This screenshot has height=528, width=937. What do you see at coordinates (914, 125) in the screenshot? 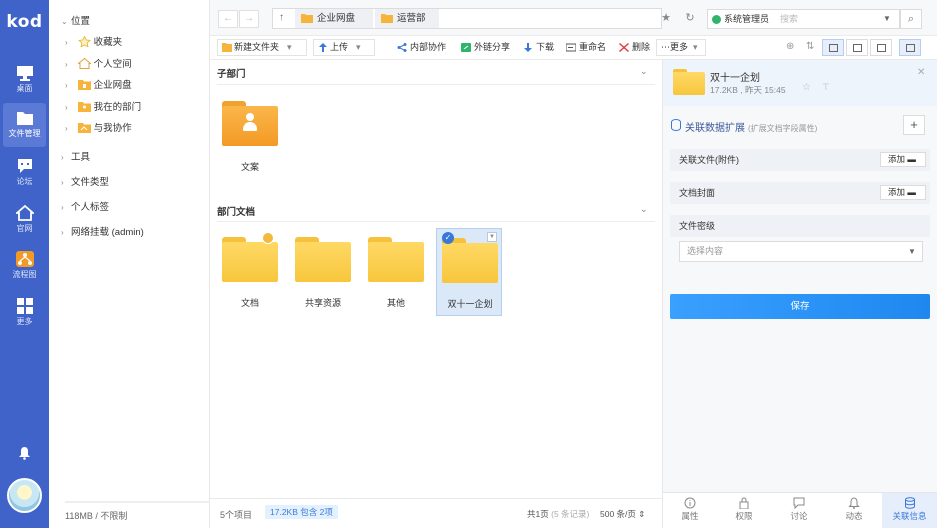
I see `add-field-button: +` at bounding box center [914, 125].